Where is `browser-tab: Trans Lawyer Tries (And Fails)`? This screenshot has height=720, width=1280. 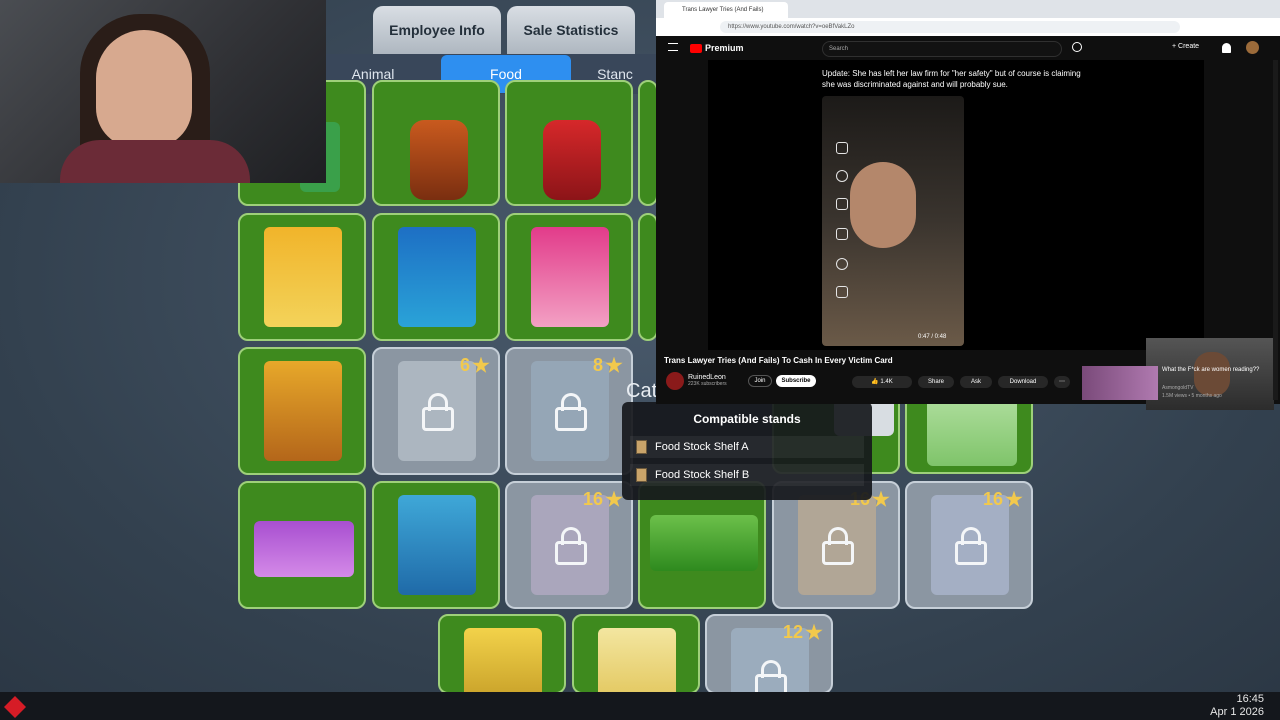
browser-tab: Trans Lawyer Tries (And Fails) is located at coordinates (726, 10).